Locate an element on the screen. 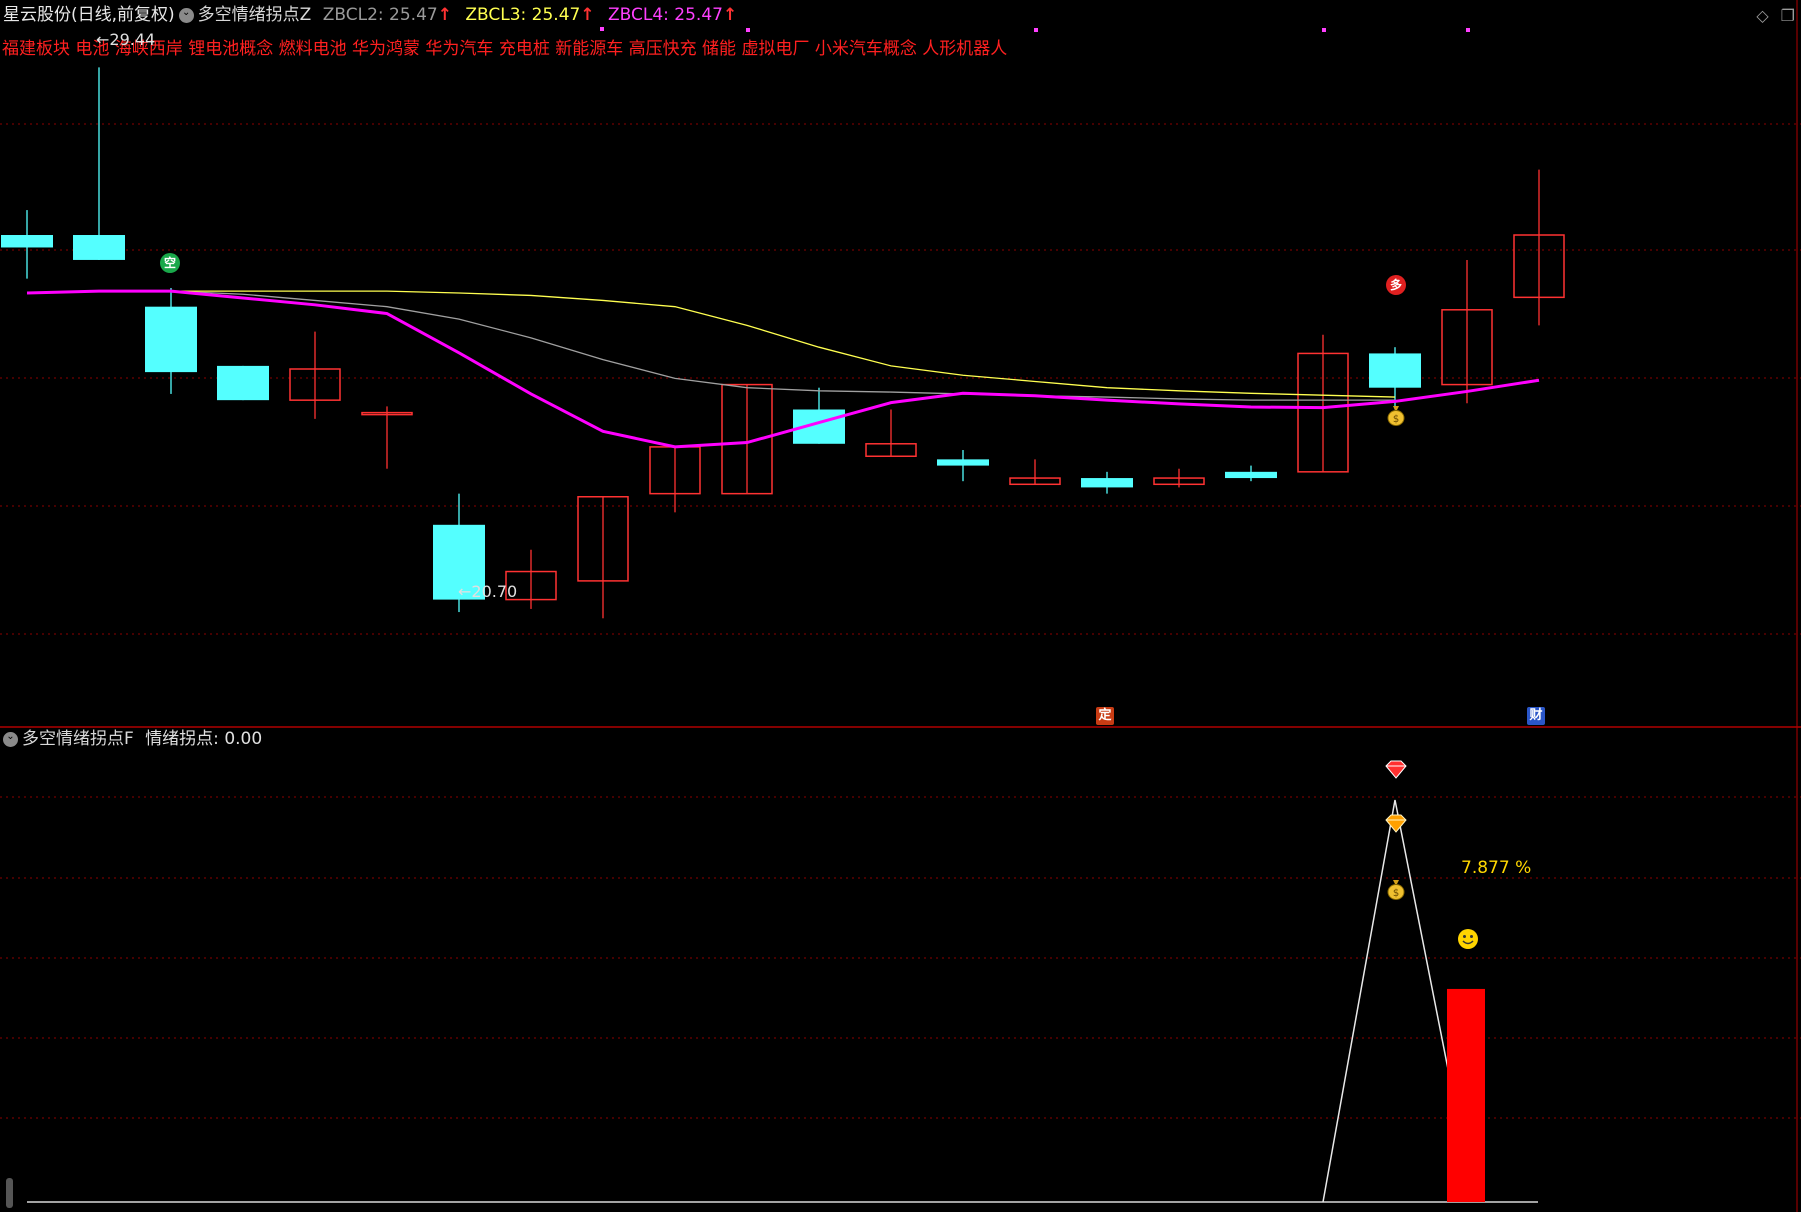 The height and width of the screenshot is (1212, 1801). zbcl2-arrow-icon: ↑ is located at coordinates (444, 15).